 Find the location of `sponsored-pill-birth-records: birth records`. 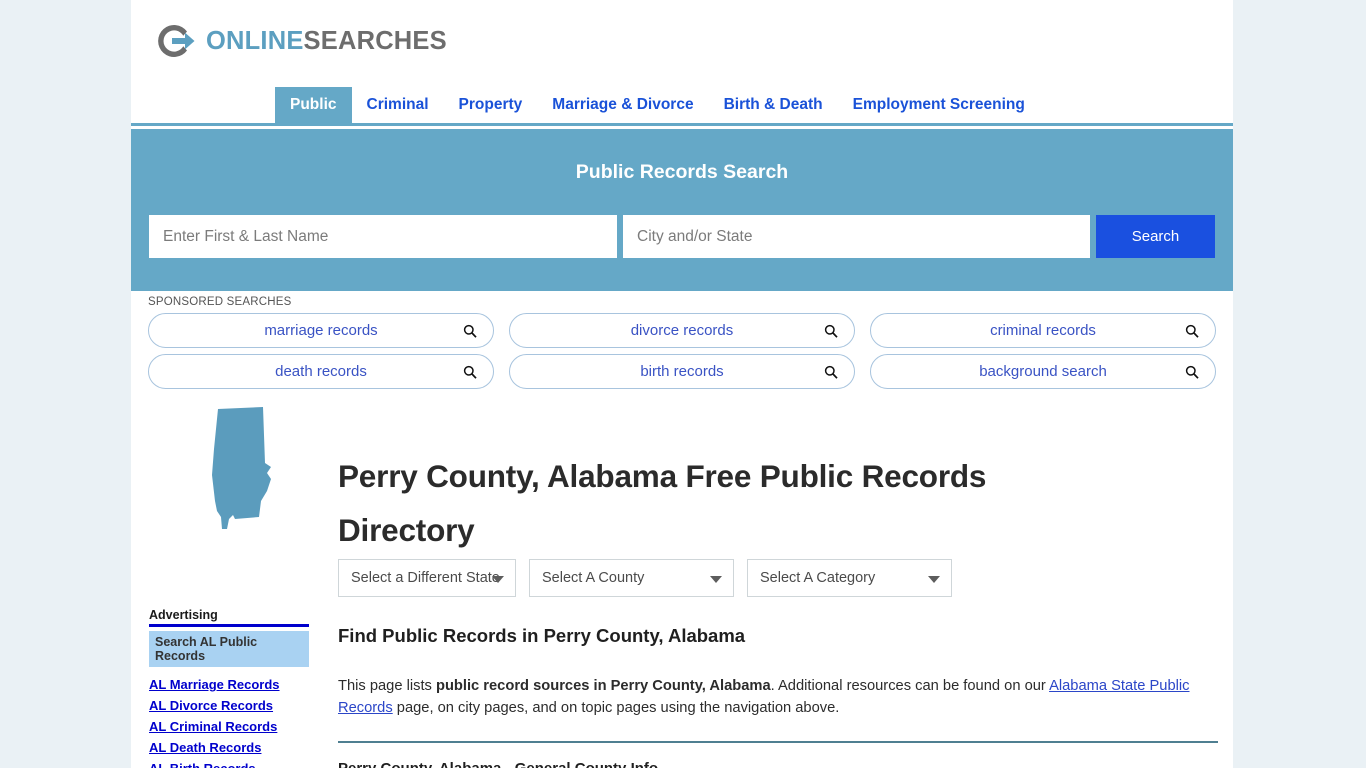

sponsored-pill-birth-records: birth records is located at coordinates (682, 371).